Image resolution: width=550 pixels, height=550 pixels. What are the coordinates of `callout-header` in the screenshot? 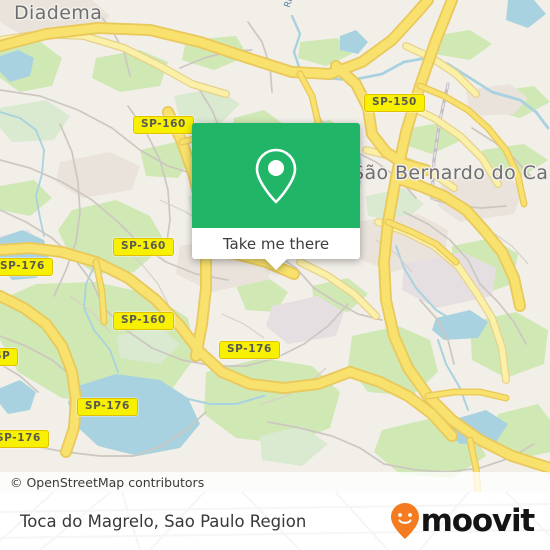 It's located at (276, 175).